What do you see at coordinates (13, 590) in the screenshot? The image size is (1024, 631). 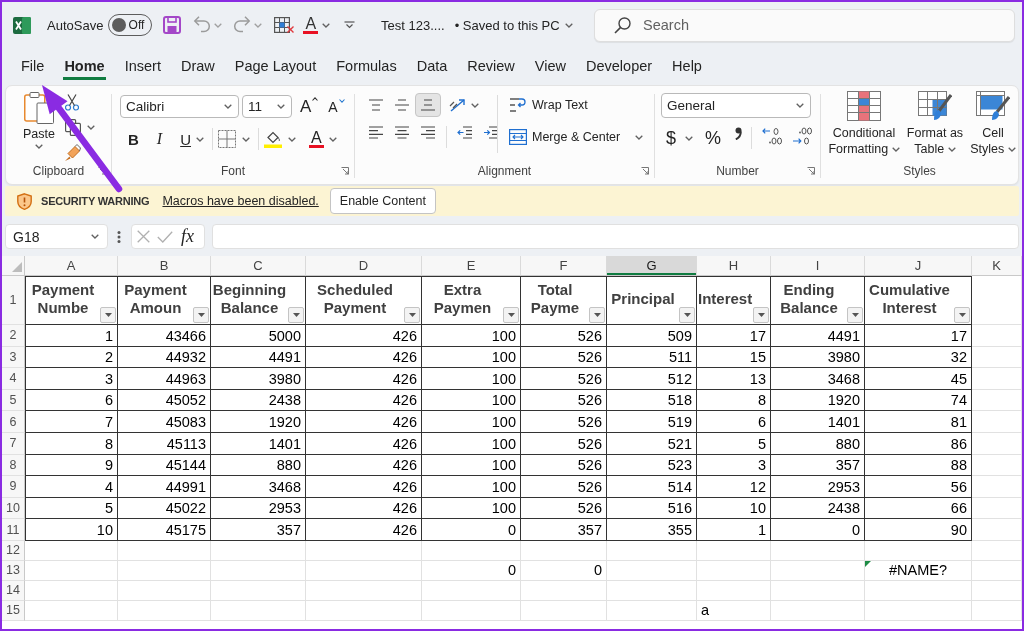 I see `row-header: 14` at bounding box center [13, 590].